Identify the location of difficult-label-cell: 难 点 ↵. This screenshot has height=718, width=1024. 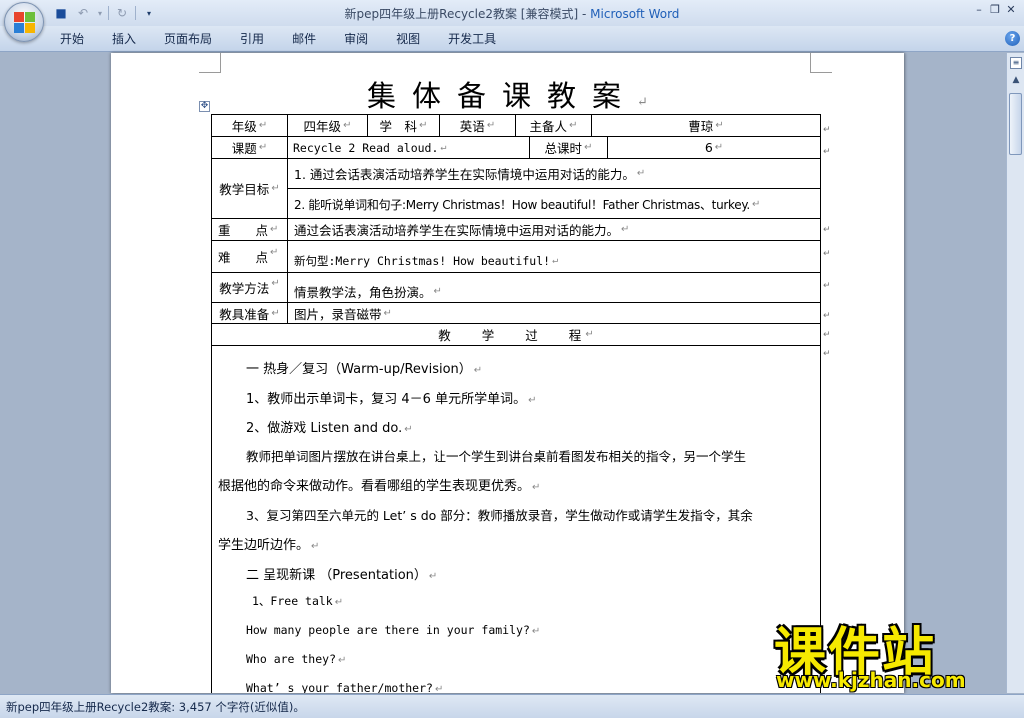
(250, 256).